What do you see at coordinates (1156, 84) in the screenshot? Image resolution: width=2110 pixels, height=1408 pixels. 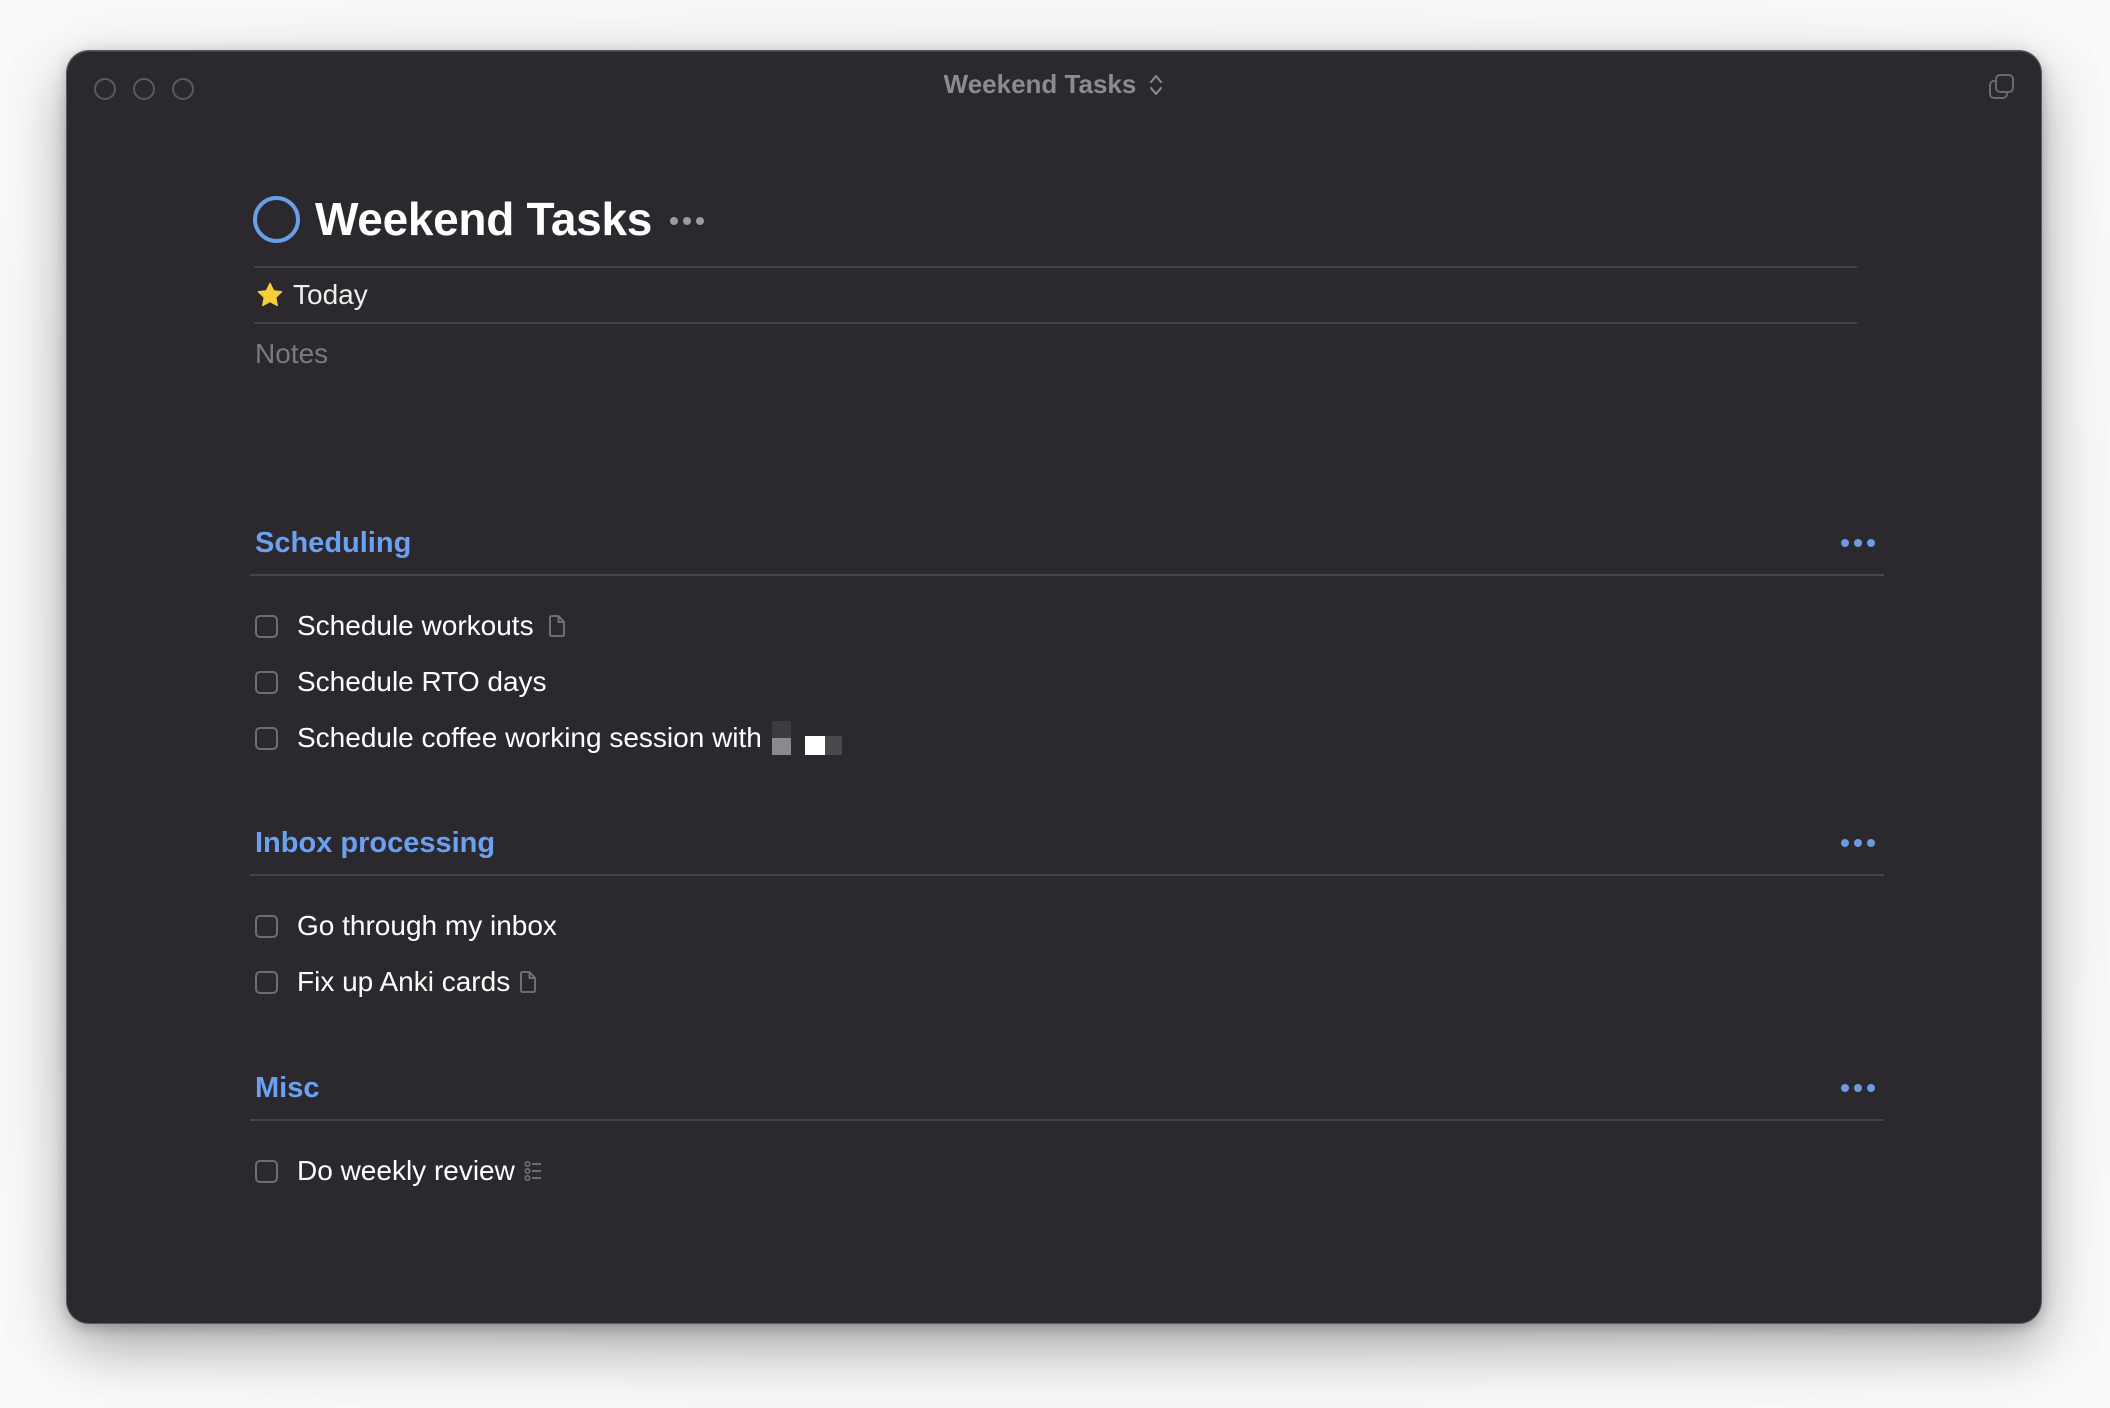 I see `chevron-up-down-icon` at bounding box center [1156, 84].